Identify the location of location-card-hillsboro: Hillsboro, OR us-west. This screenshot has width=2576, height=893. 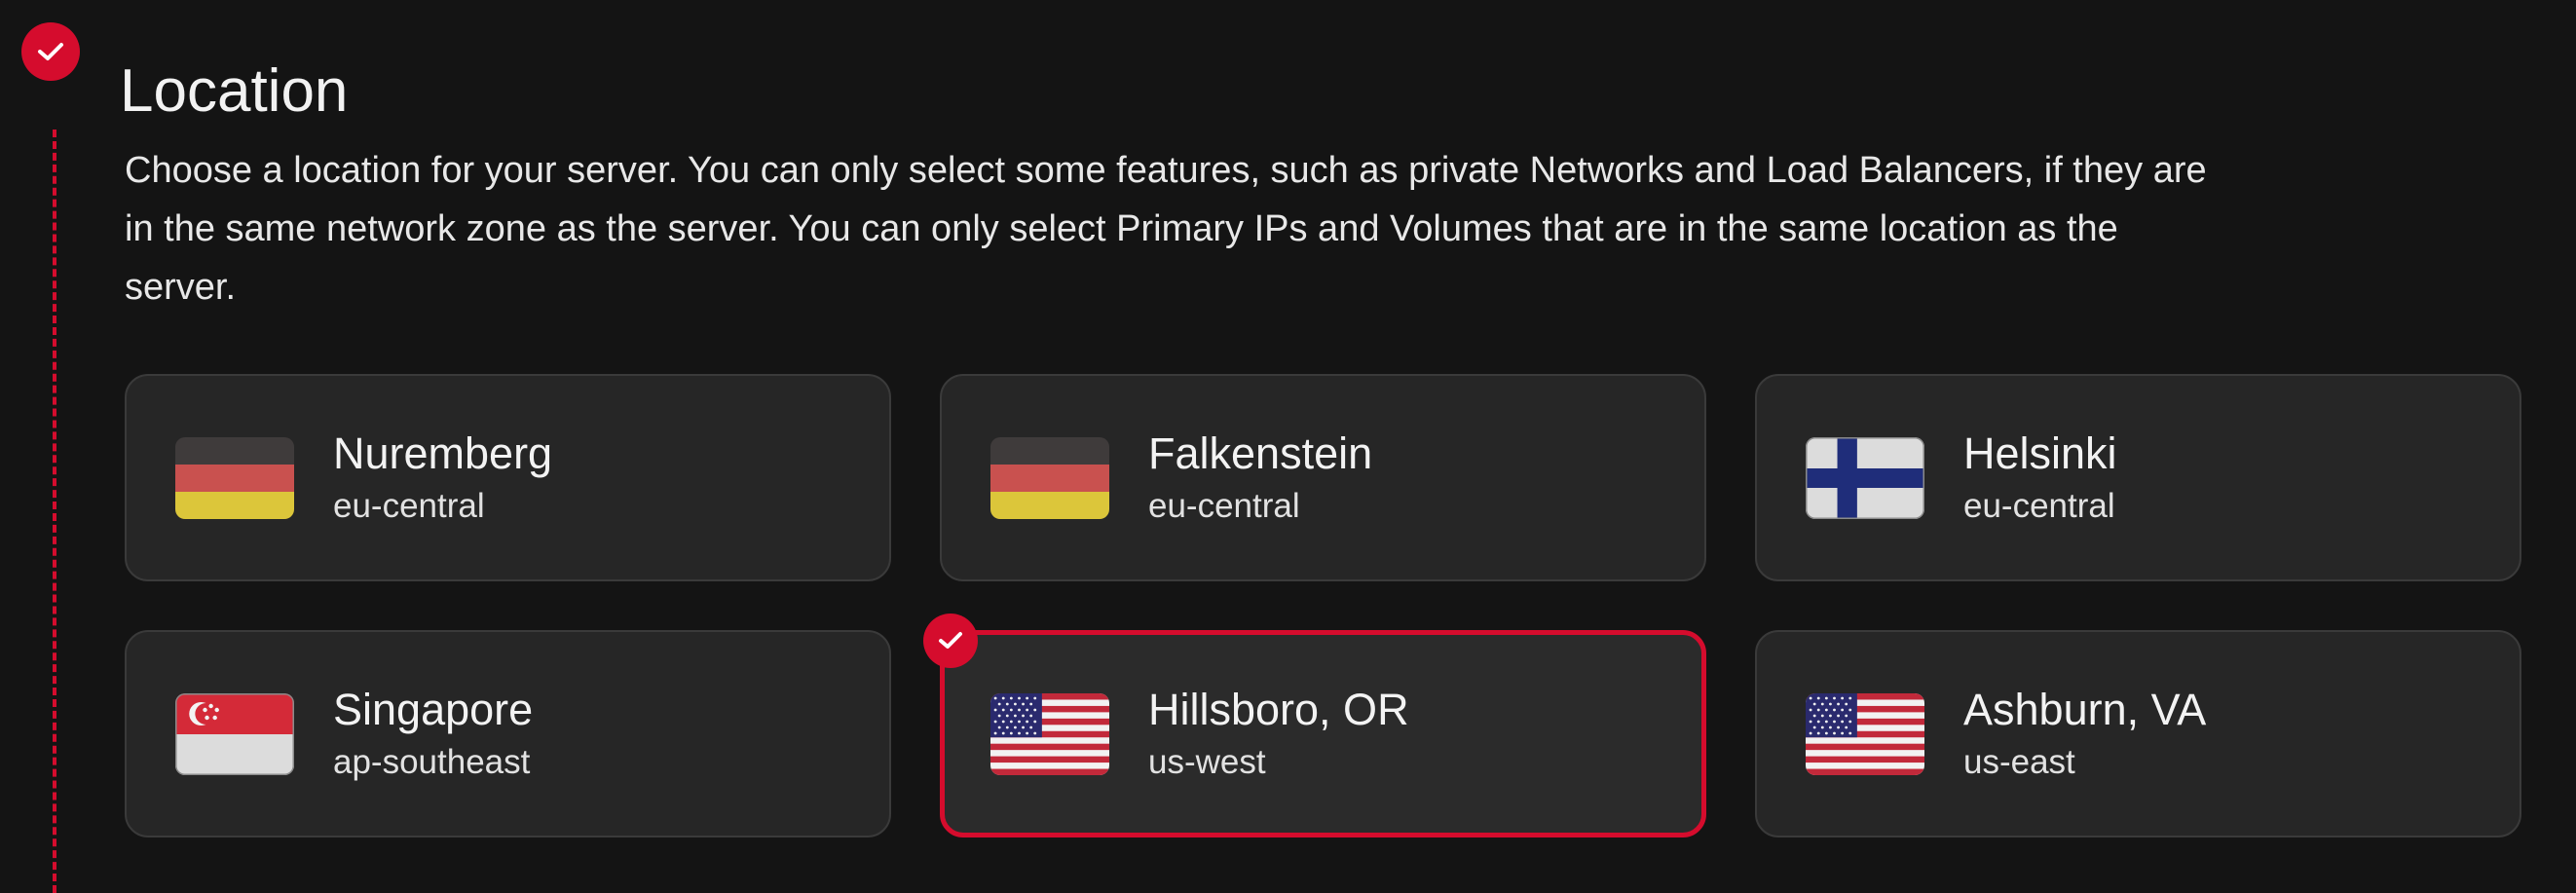
(1314, 726).